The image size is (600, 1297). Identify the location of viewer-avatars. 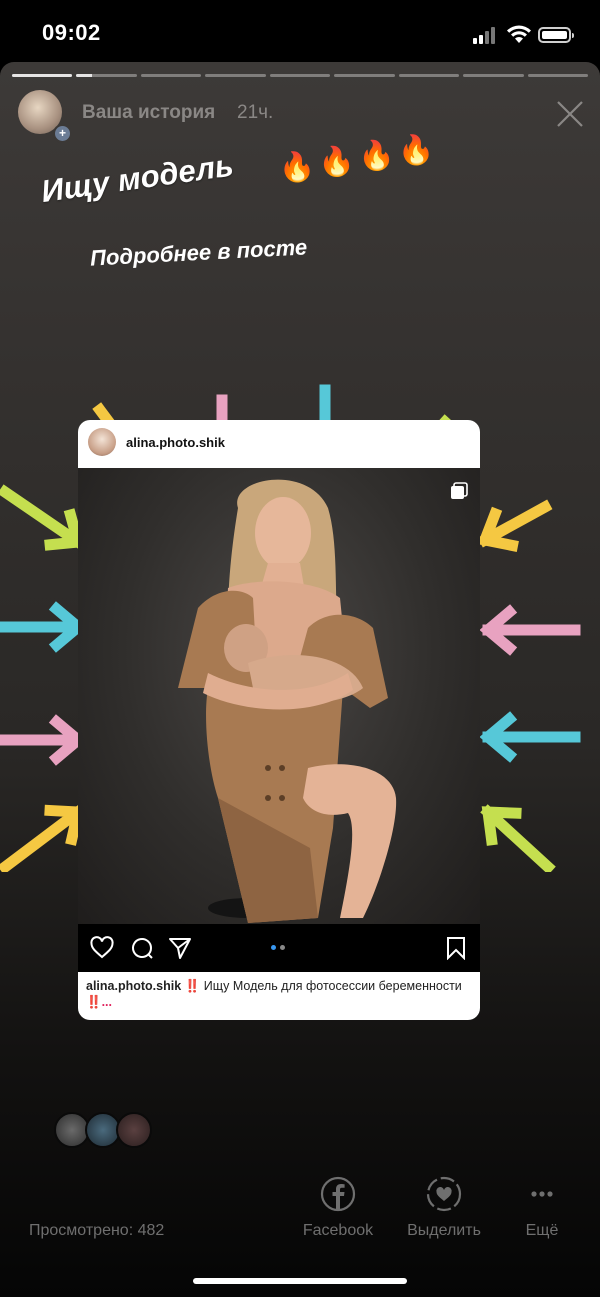
(109, 1130).